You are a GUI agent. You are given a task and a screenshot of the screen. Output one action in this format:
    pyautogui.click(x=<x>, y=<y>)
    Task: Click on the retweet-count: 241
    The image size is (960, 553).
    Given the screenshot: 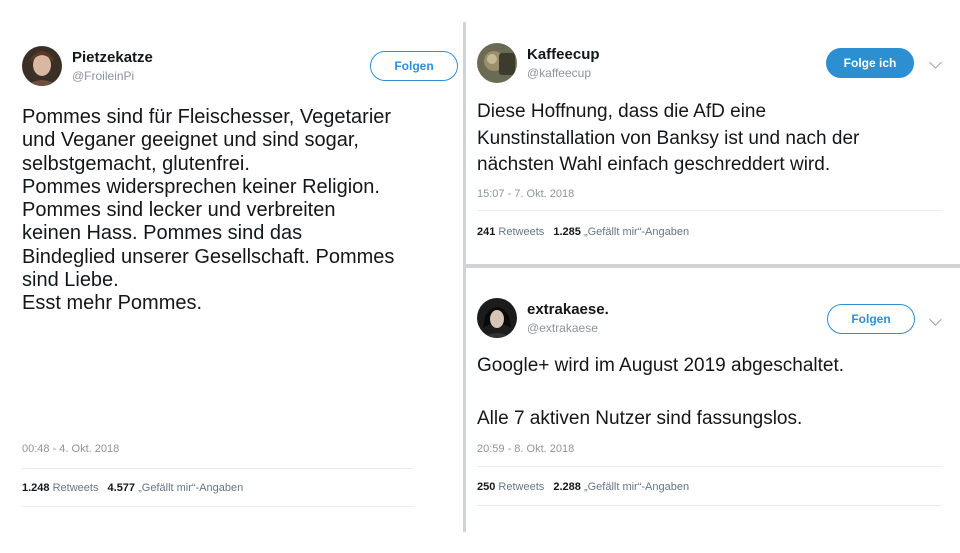 What is the action you would take?
    pyautogui.click(x=486, y=232)
    